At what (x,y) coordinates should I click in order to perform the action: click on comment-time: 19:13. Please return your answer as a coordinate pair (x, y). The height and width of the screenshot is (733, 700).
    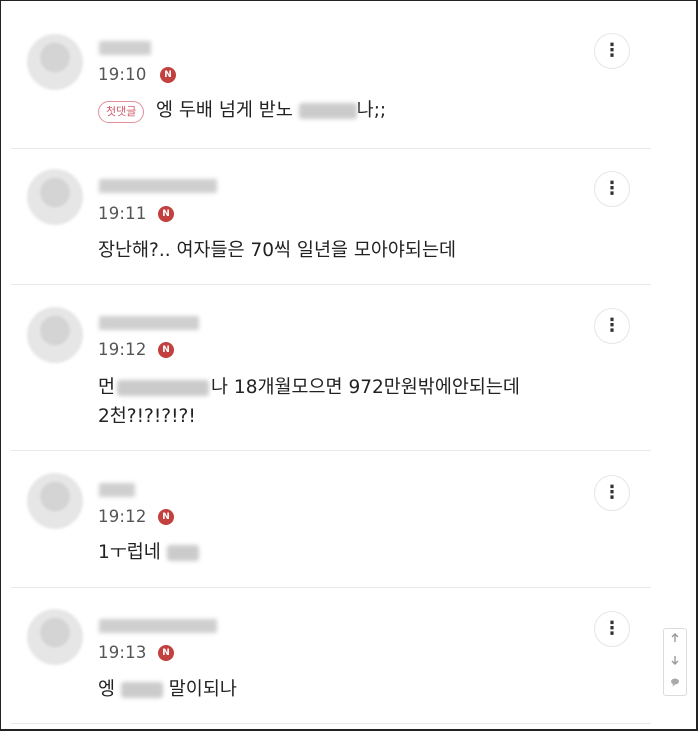
    Looking at the image, I should click on (122, 652).